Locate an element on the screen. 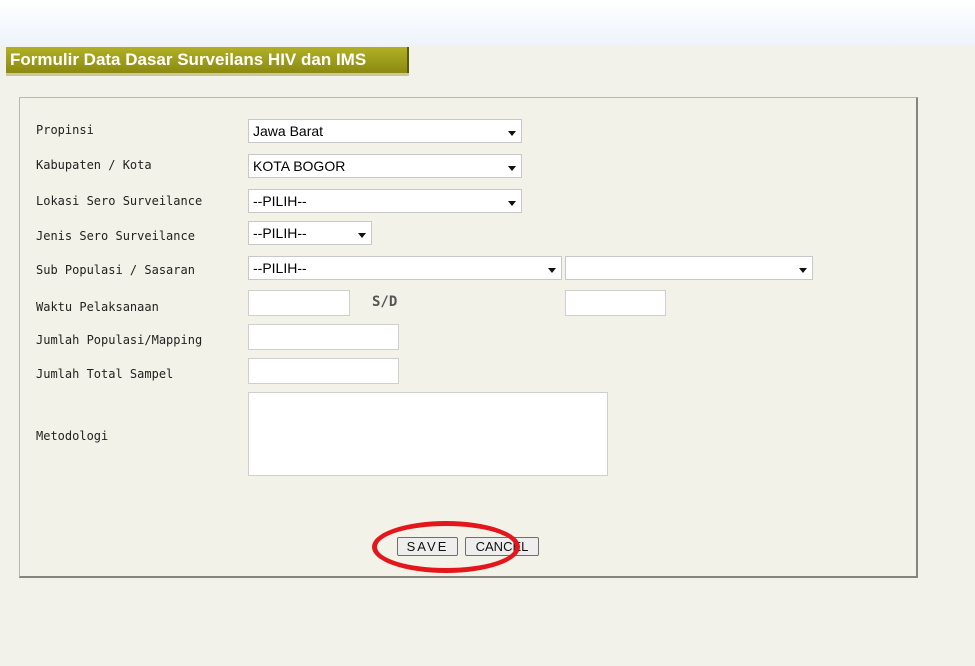 The width and height of the screenshot is (975, 666). jumlah-sampel-label: Jumlah Total Sampel is located at coordinates (105, 374).